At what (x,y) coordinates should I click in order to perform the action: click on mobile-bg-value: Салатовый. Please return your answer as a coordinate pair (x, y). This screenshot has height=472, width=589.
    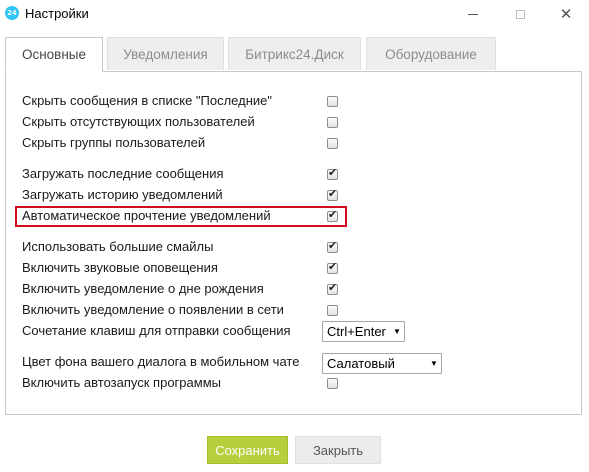
    Looking at the image, I should click on (361, 363).